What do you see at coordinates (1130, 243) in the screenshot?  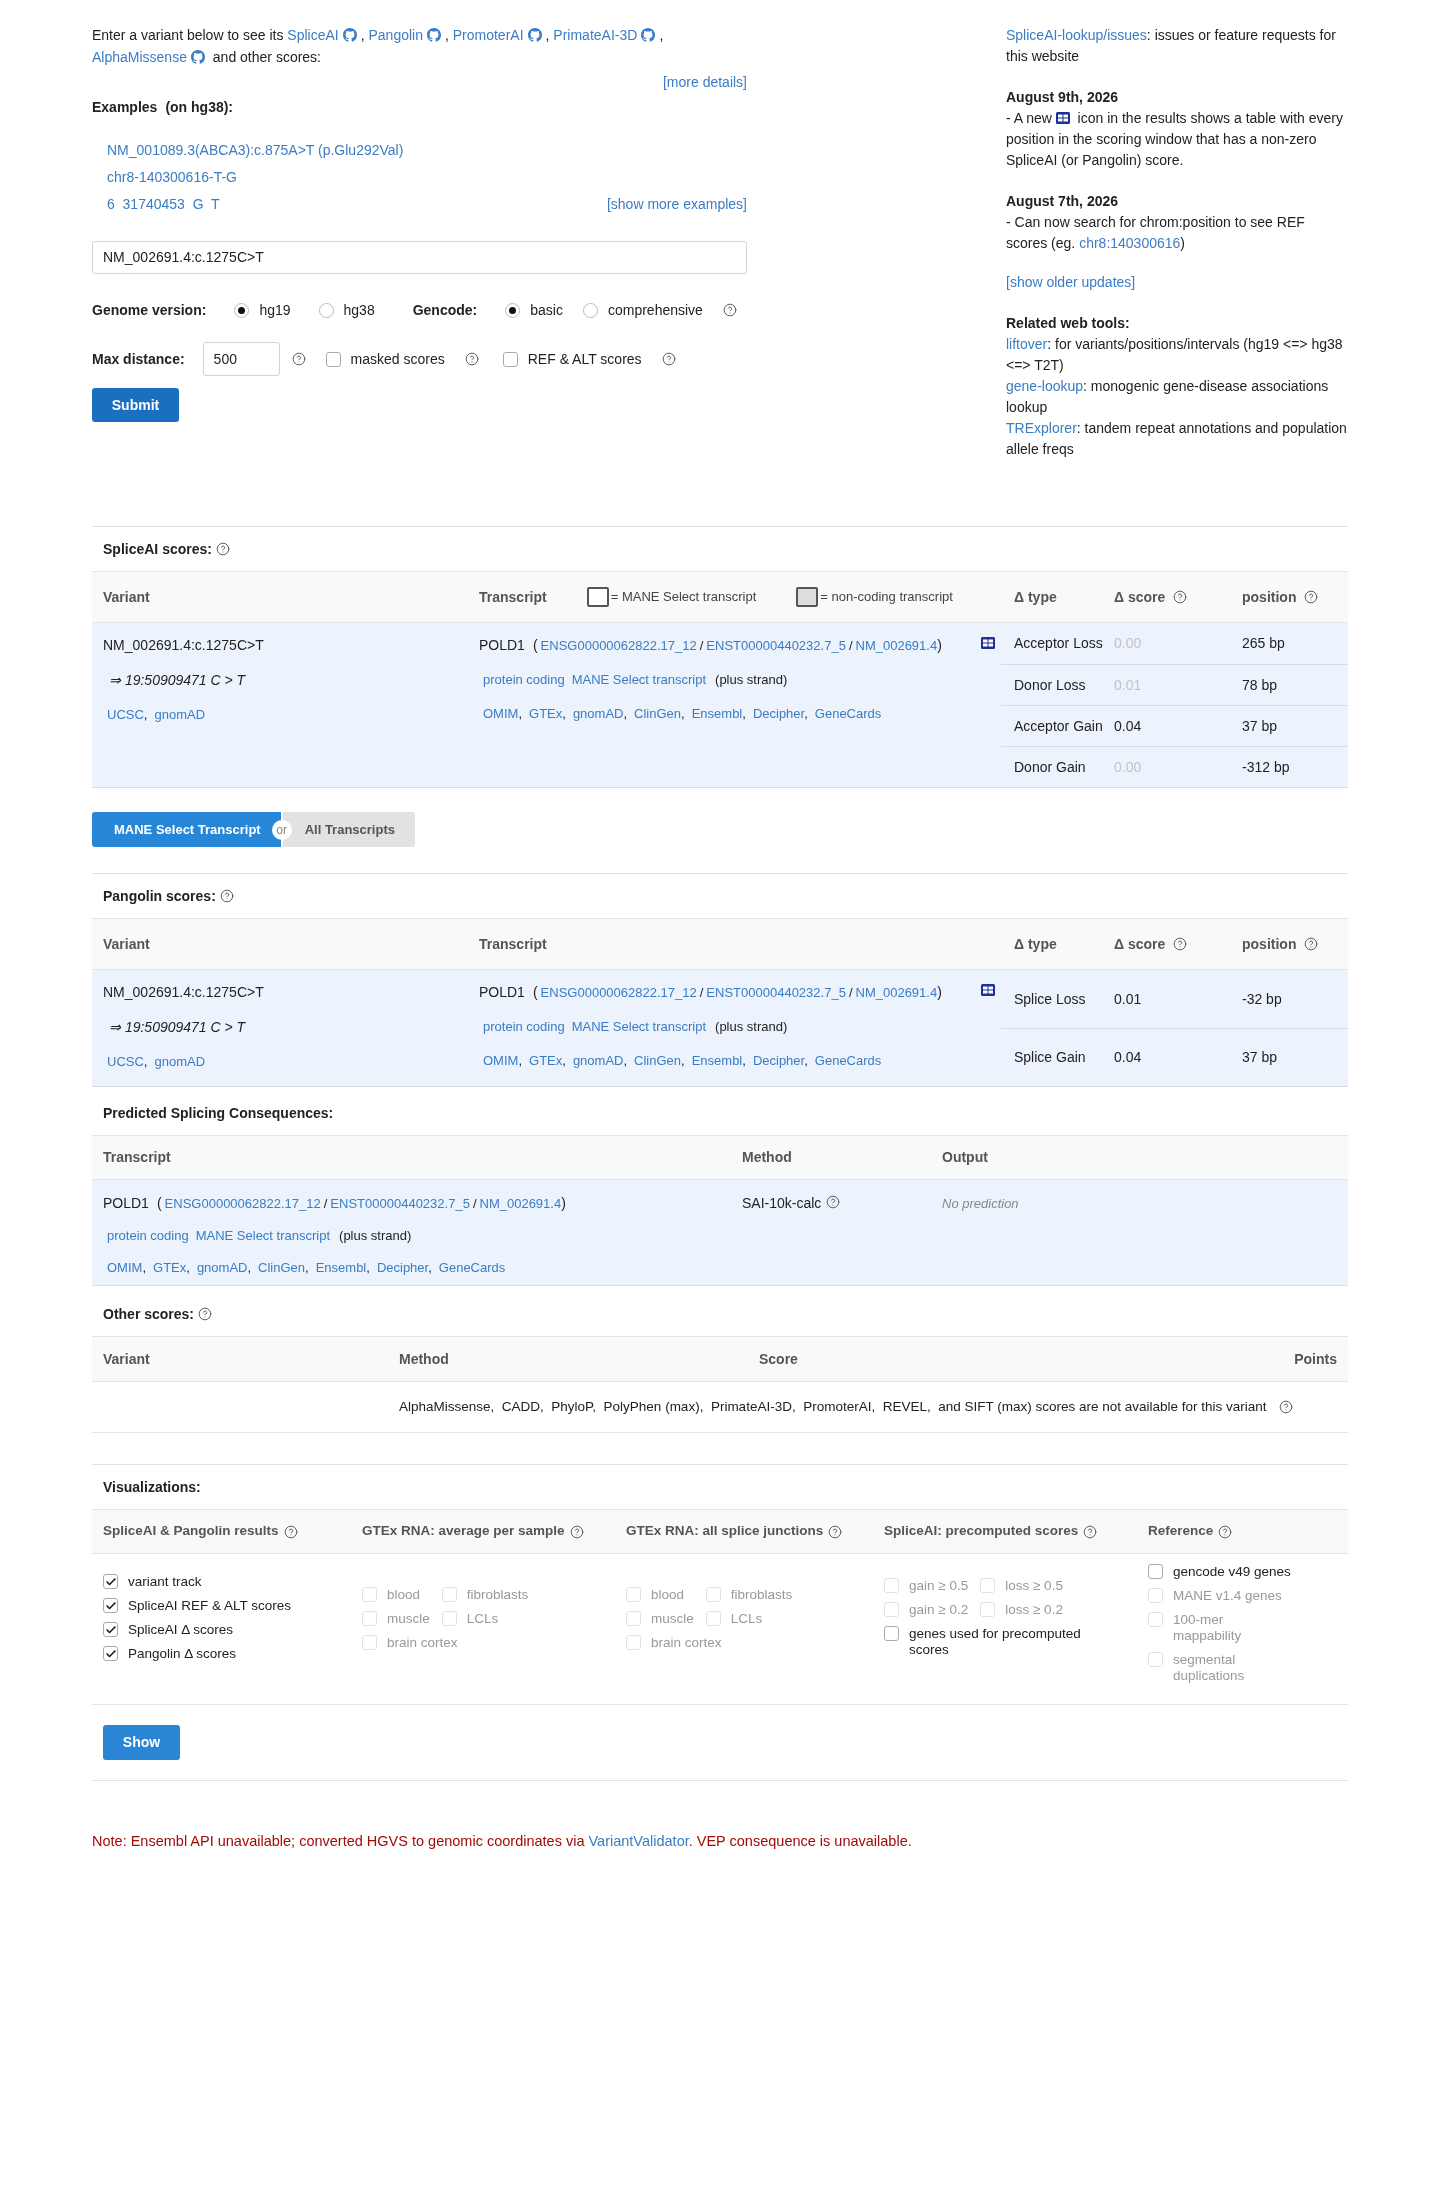 I see `link: chr8:140300616` at bounding box center [1130, 243].